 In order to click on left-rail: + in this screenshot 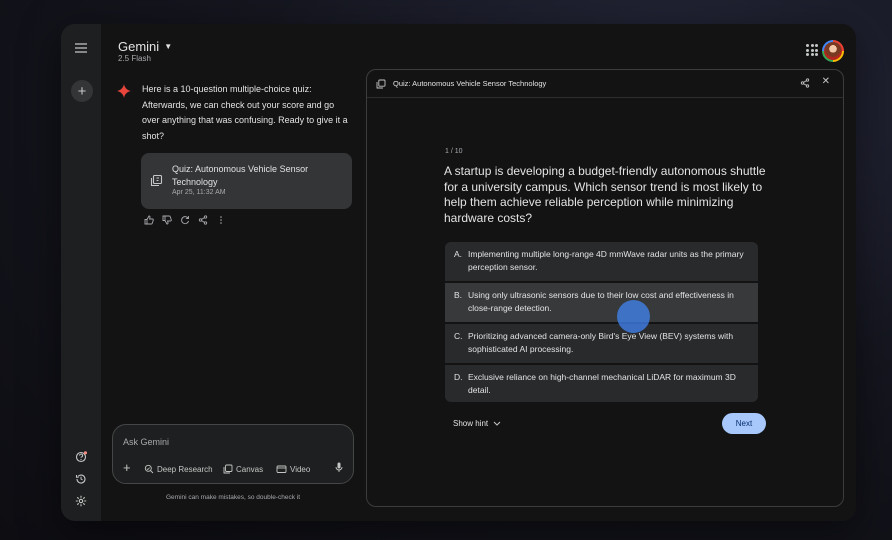, I will do `click(81, 272)`.